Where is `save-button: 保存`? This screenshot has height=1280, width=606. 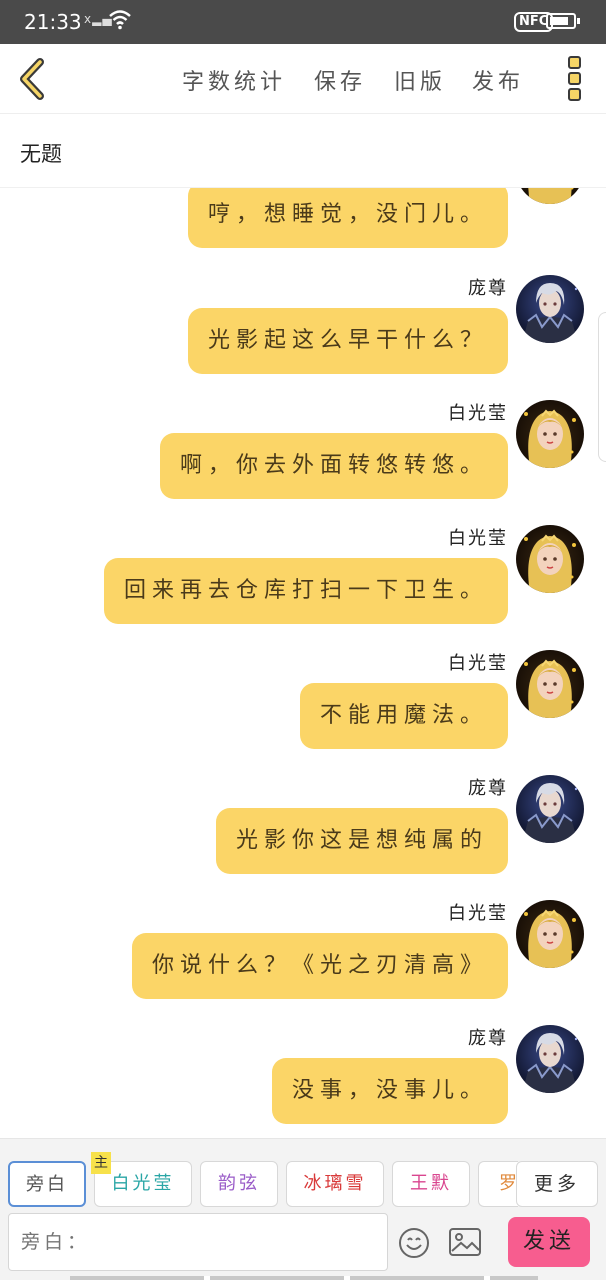
save-button: 保存 is located at coordinates (340, 80).